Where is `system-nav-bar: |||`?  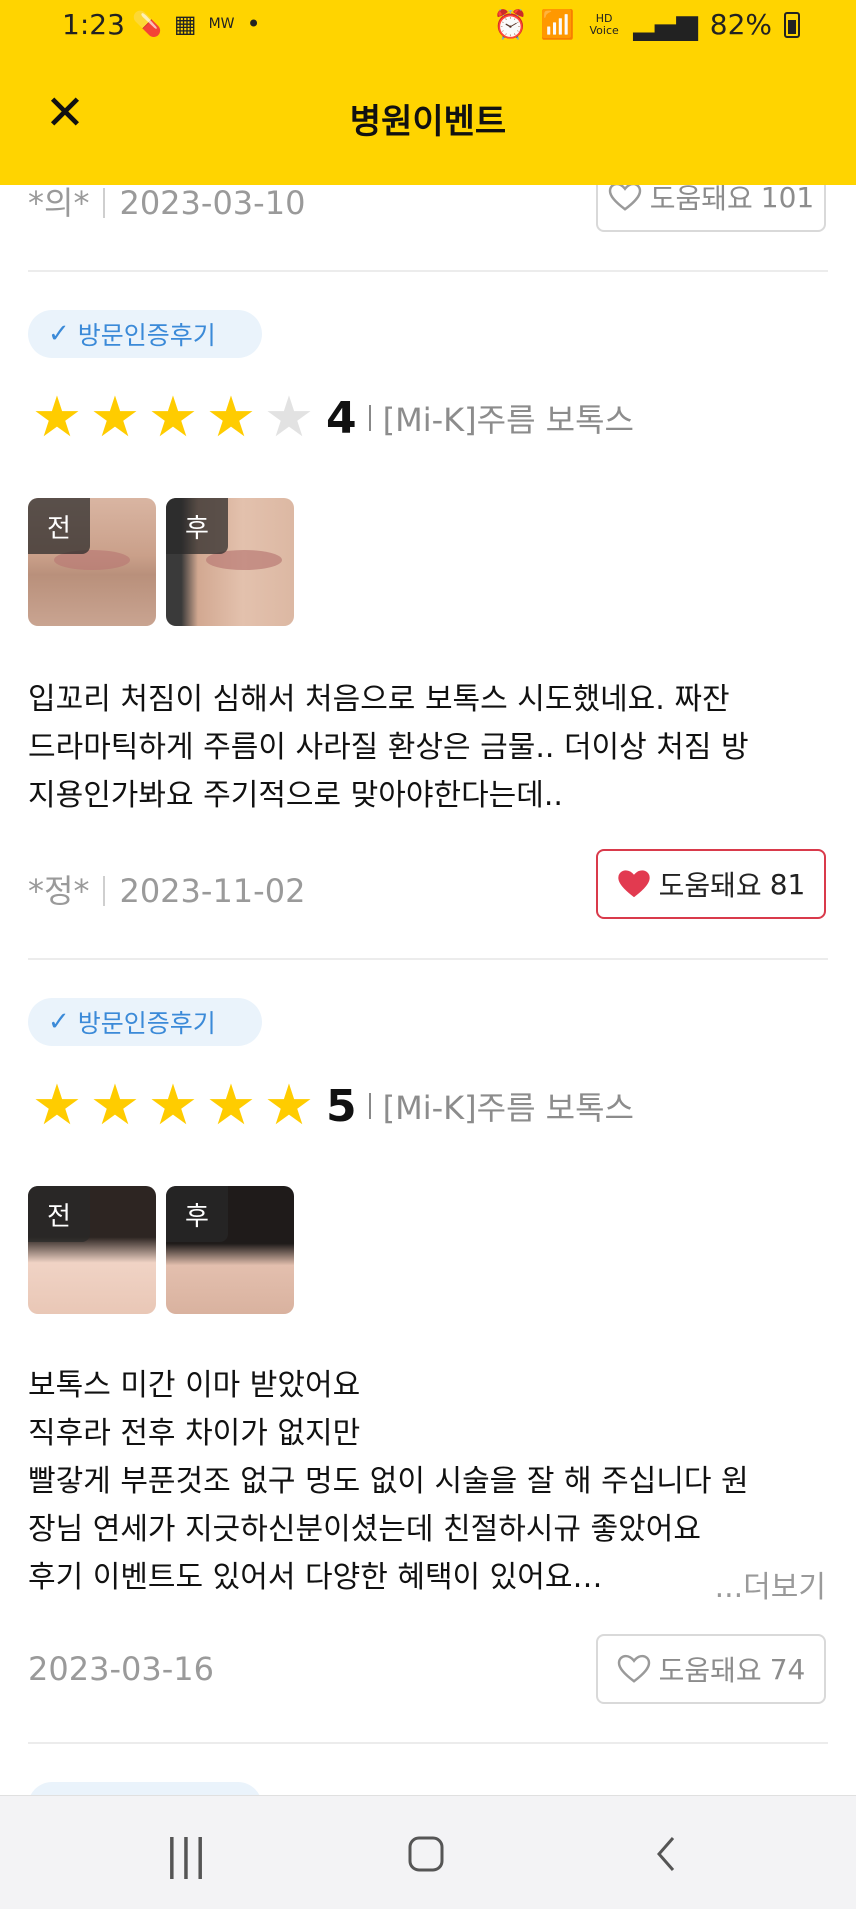
system-nav-bar: ||| is located at coordinates (428, 1852).